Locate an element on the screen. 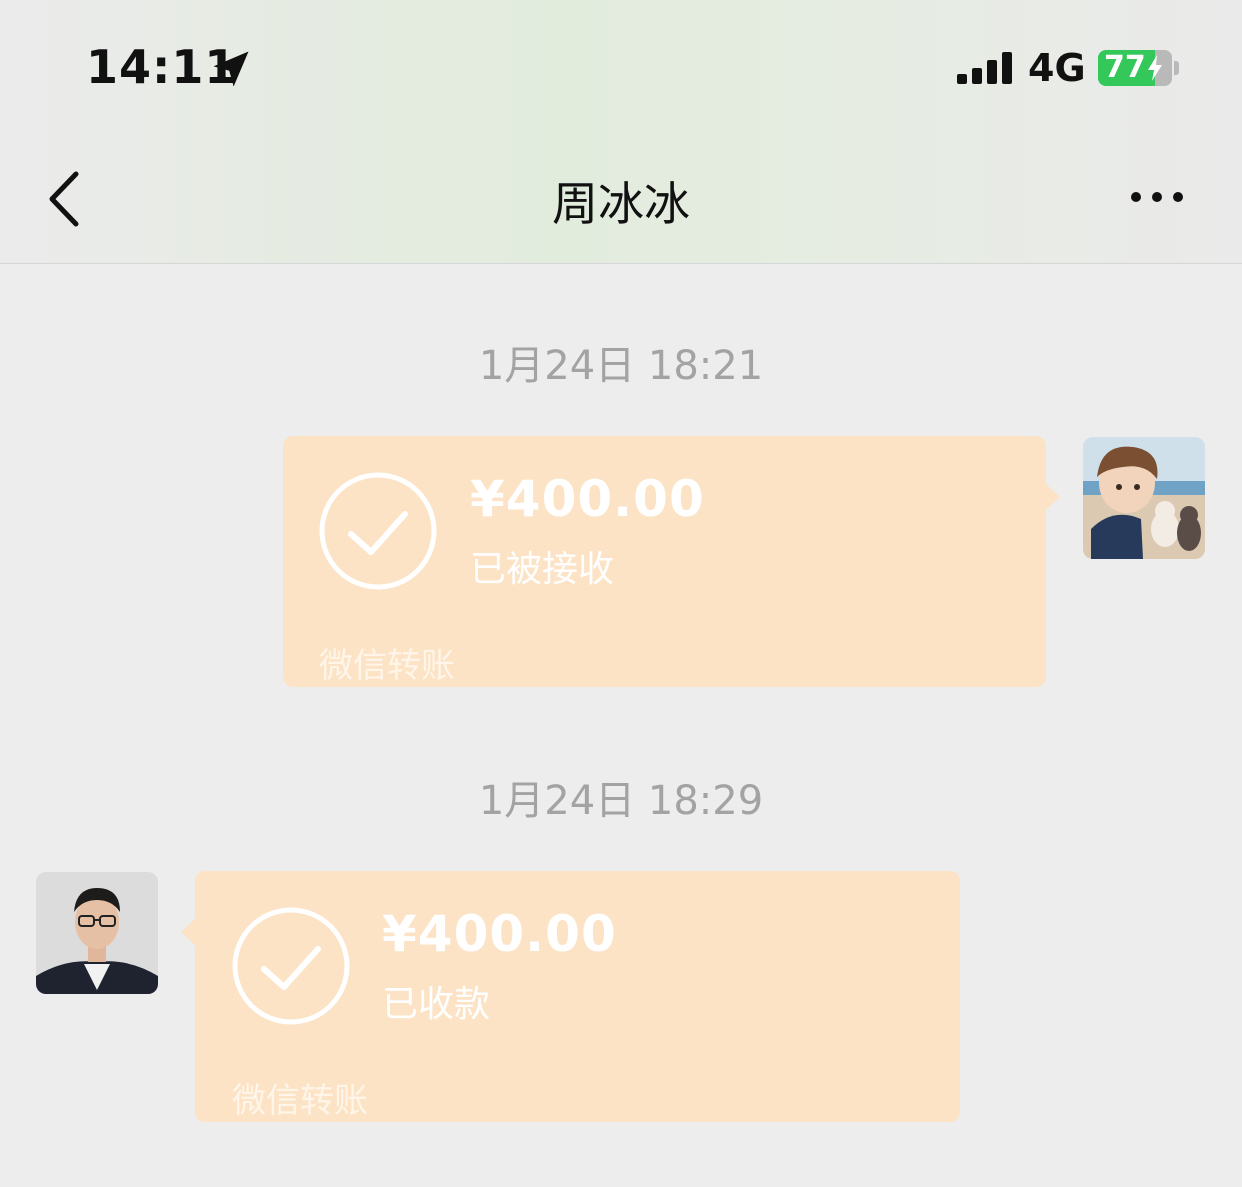 This screenshot has height=1187, width=1242. message-timestamp: 1月24日 18:21 is located at coordinates (621, 366).